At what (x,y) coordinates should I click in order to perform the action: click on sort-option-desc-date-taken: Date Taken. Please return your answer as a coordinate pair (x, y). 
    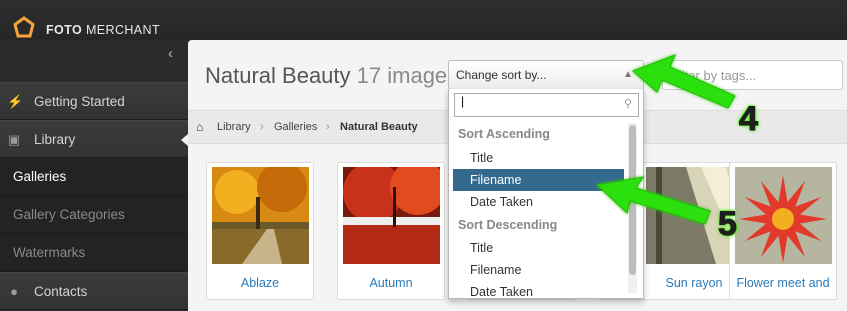
    Looking at the image, I should click on (538, 289).